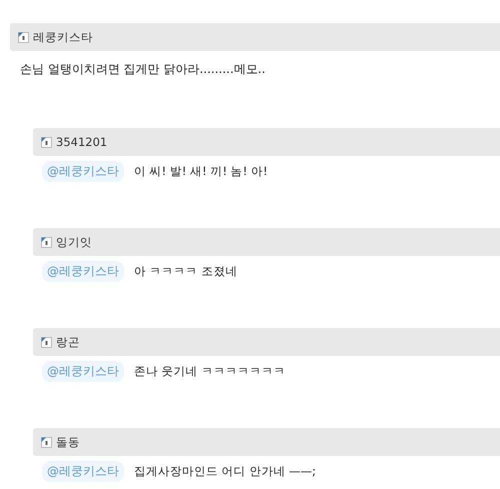 The image size is (500, 489). I want to click on comment-text: 손님 얼탱이치려면 집게만 닭아라.........메모.., so click(142, 69).